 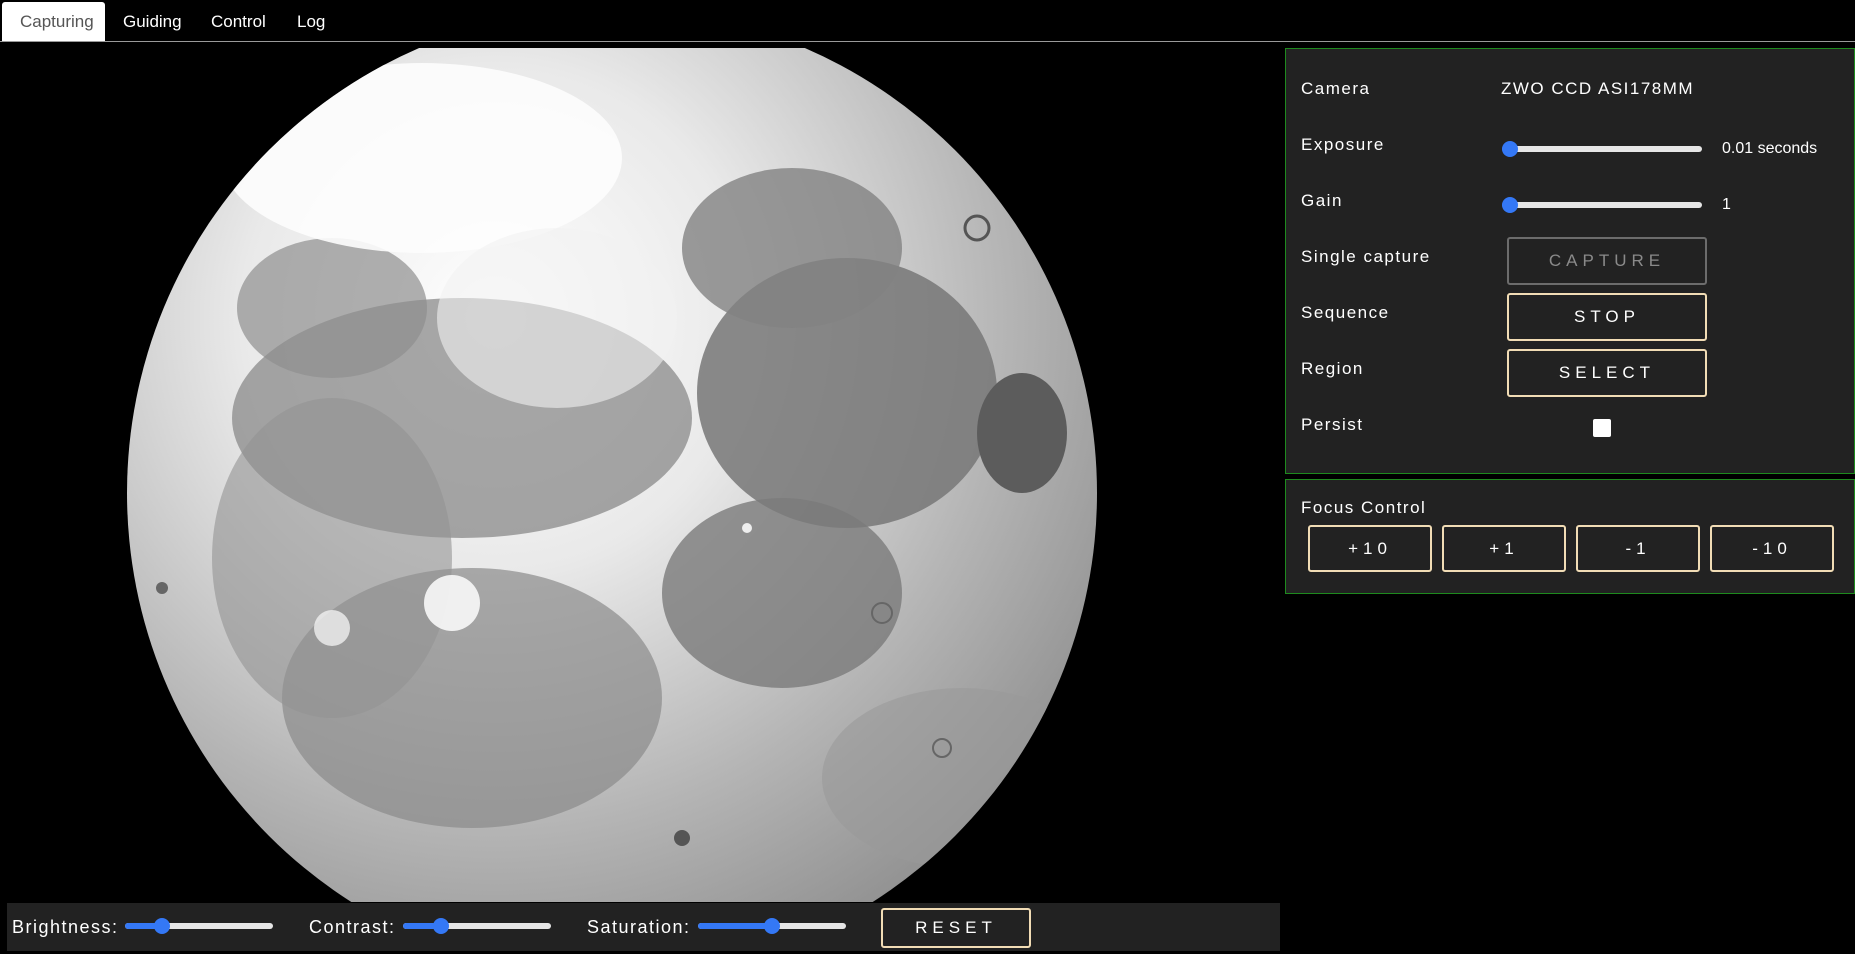 What do you see at coordinates (1602, 205) in the screenshot?
I see `gain-slider` at bounding box center [1602, 205].